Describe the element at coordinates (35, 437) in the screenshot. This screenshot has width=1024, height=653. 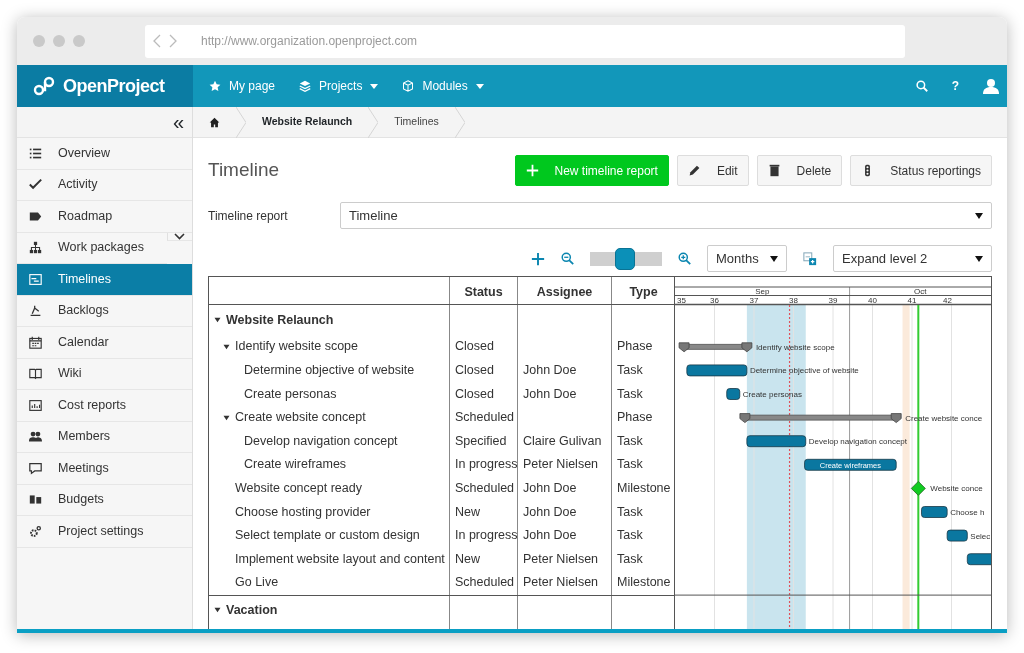
I see `users-icon` at that location.